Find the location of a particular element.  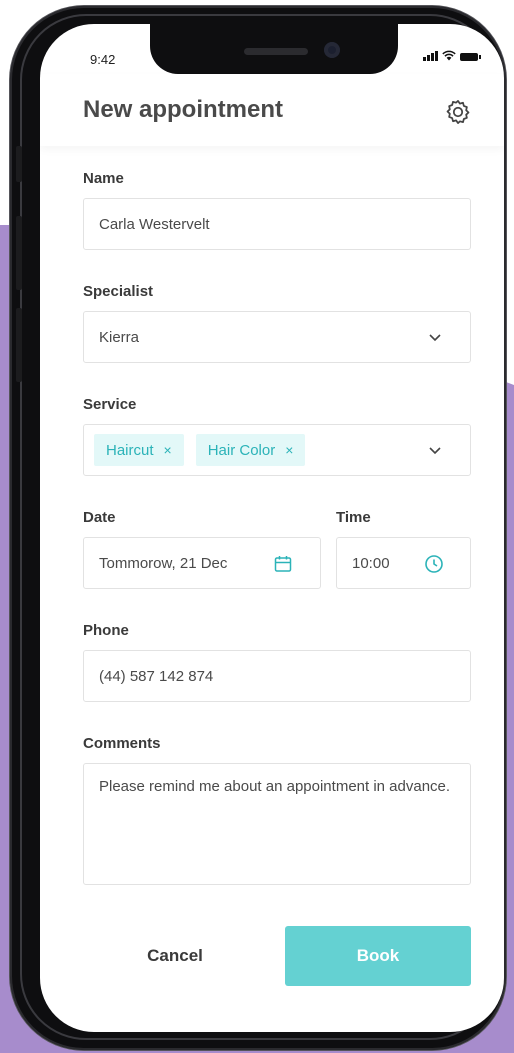

service-chip: Hair Color × is located at coordinates (250, 450).